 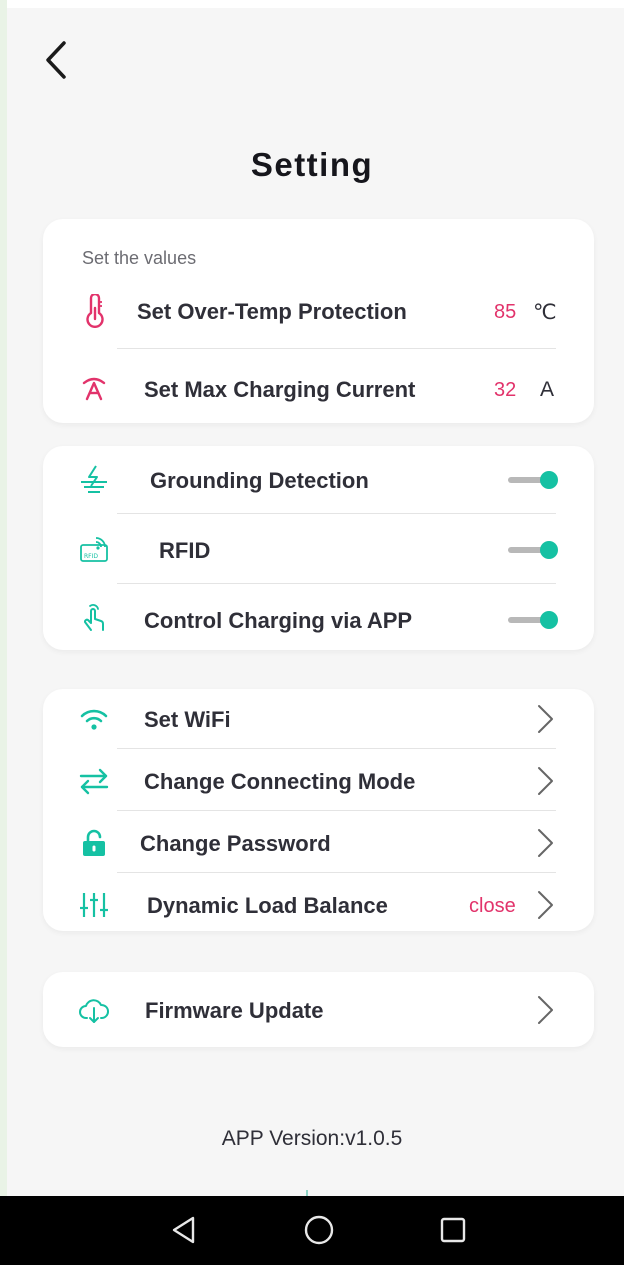 What do you see at coordinates (234, 1010) in the screenshot?
I see `row-label: Firmware Update` at bounding box center [234, 1010].